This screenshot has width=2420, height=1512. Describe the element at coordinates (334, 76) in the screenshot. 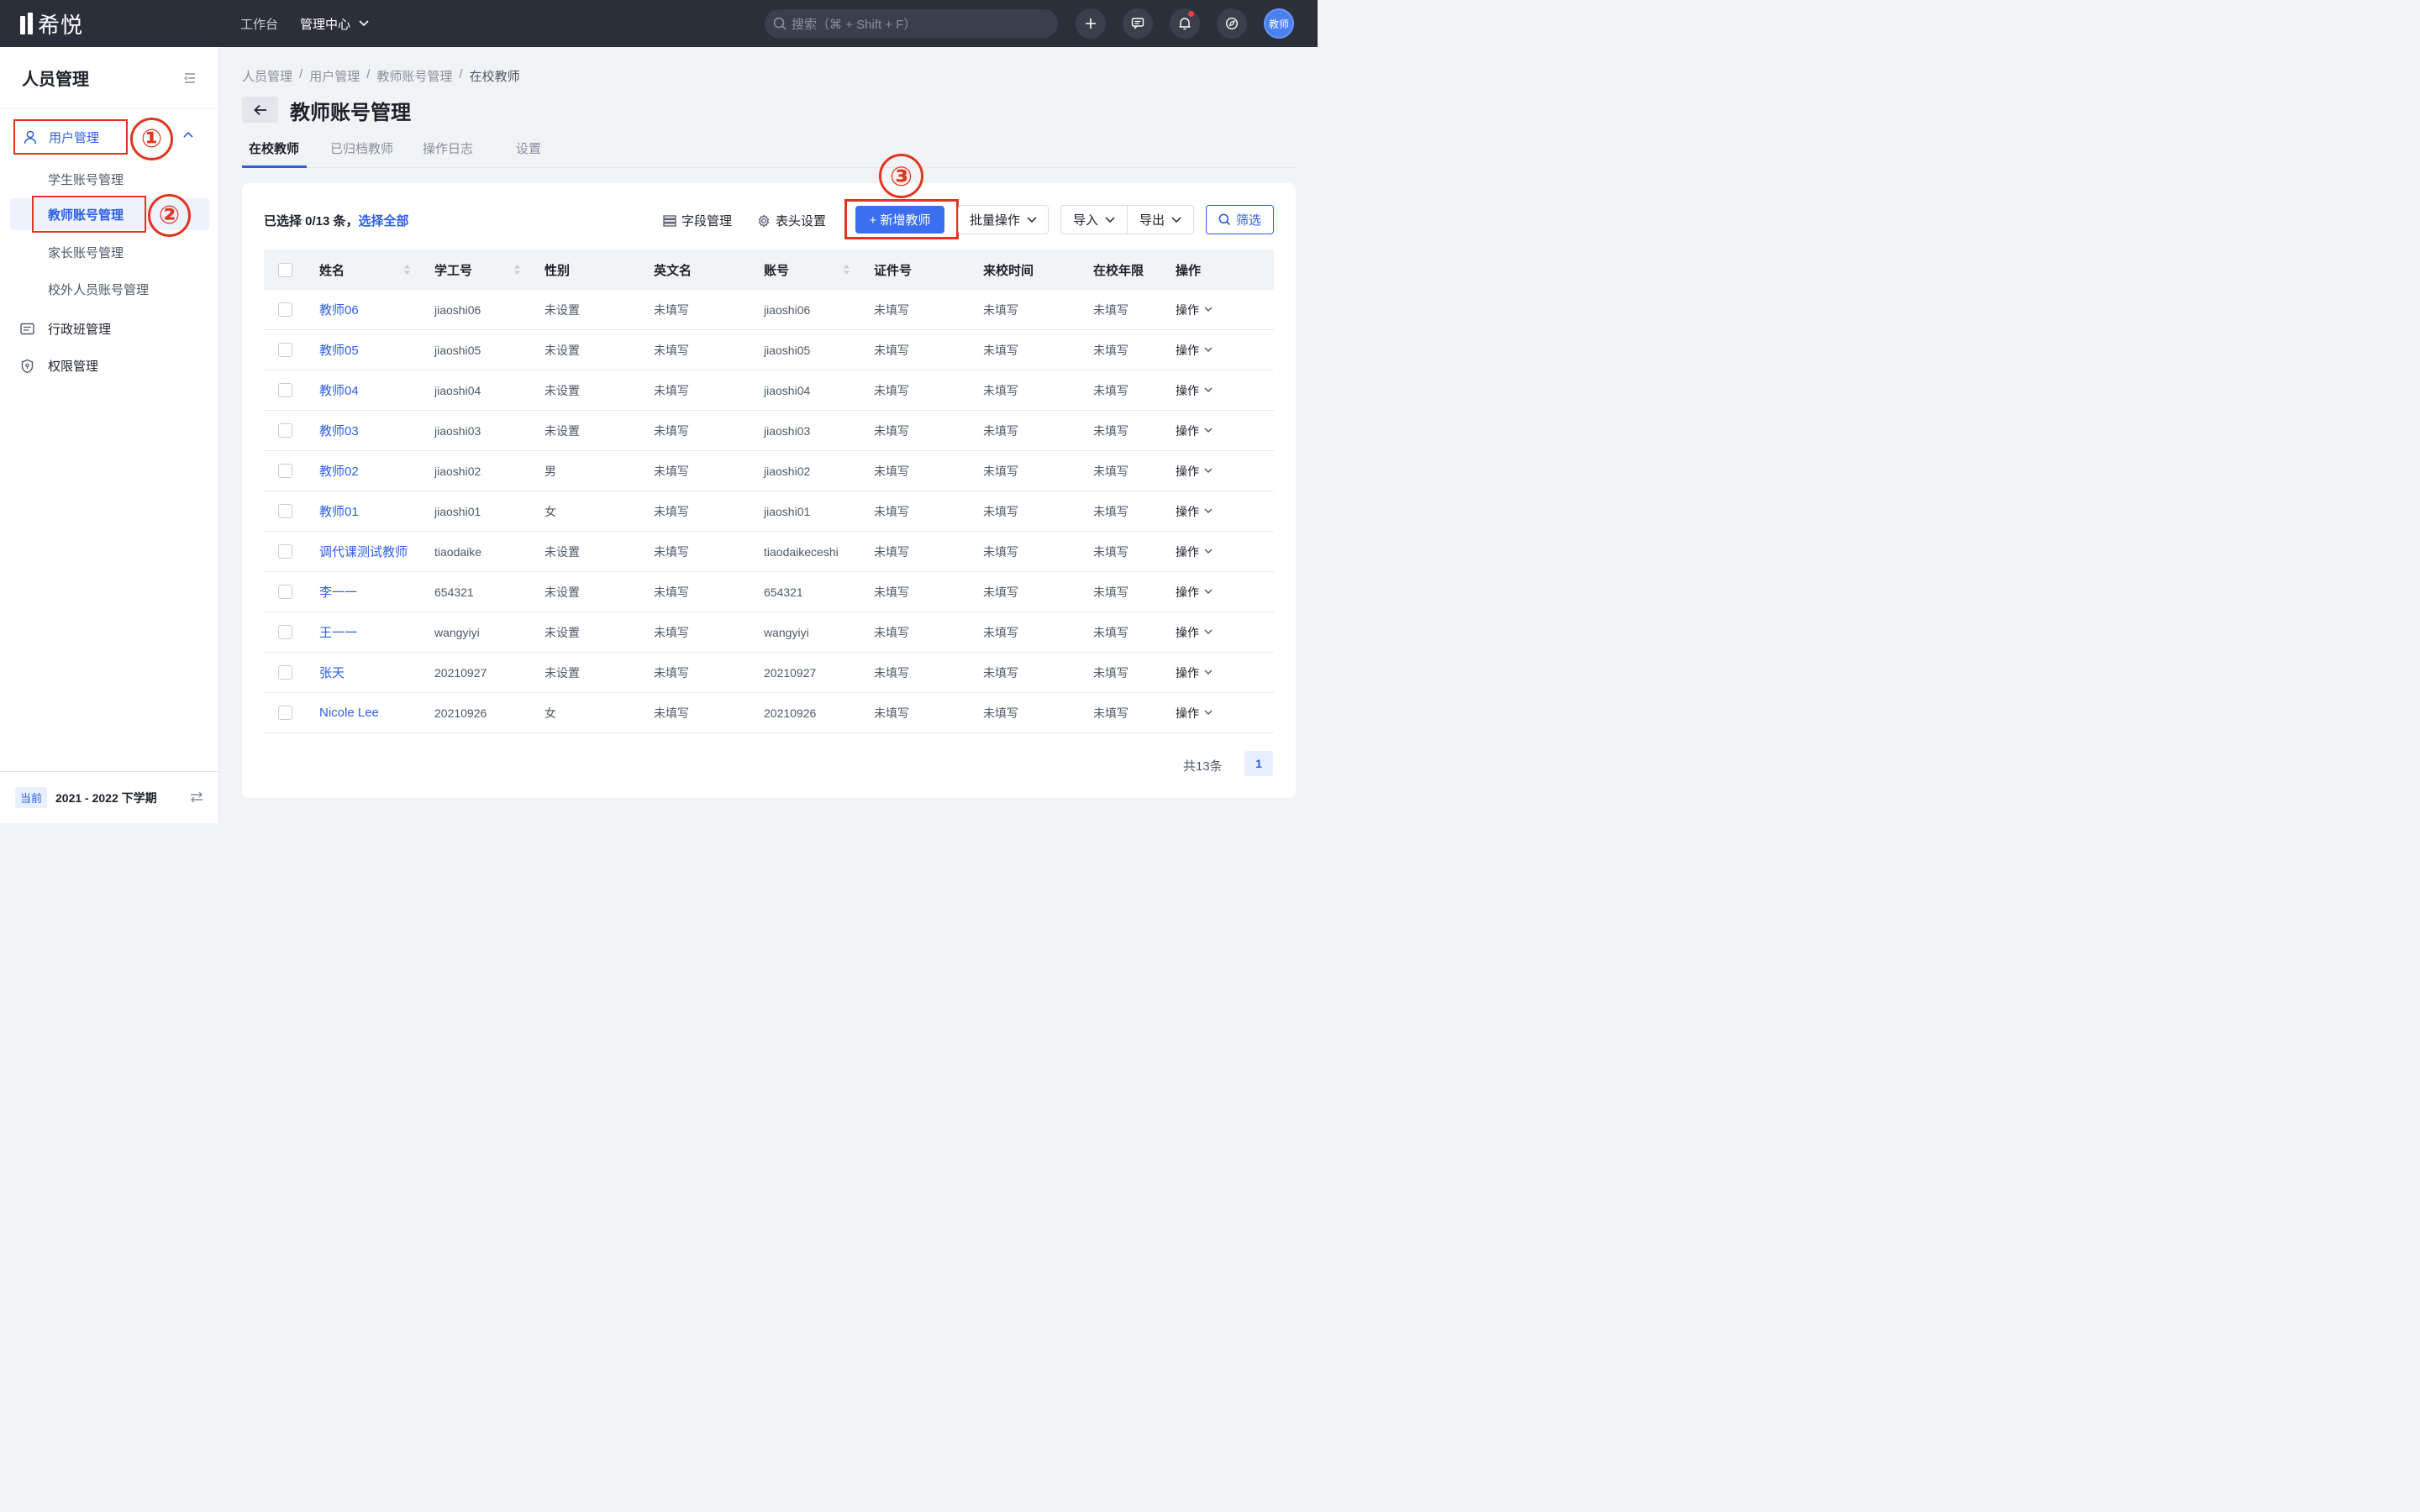

I see `breadcrumb-item: 用户管理` at that location.